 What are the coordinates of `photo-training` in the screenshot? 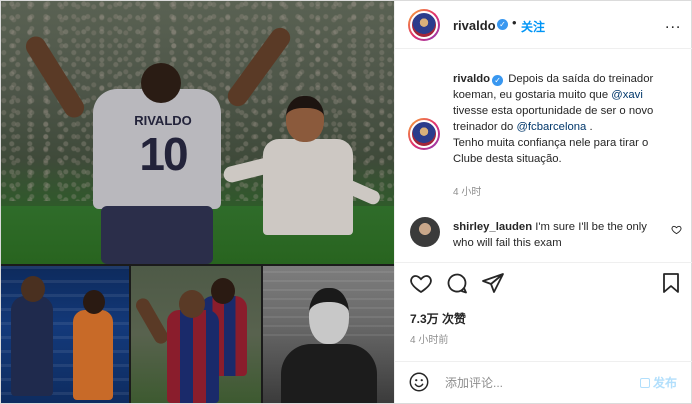 It's located at (65, 334).